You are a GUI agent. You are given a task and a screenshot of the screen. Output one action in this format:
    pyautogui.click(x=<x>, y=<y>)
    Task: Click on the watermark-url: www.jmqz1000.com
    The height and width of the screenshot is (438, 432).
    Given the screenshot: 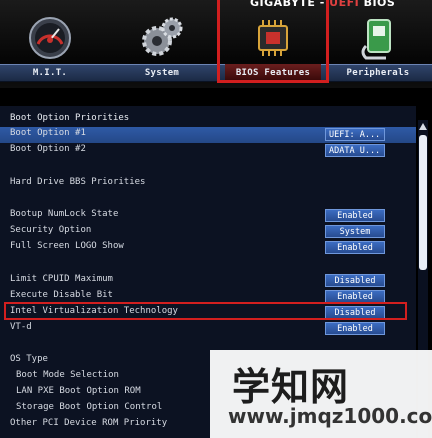 What is the action you would take?
    pyautogui.click(x=330, y=416)
    